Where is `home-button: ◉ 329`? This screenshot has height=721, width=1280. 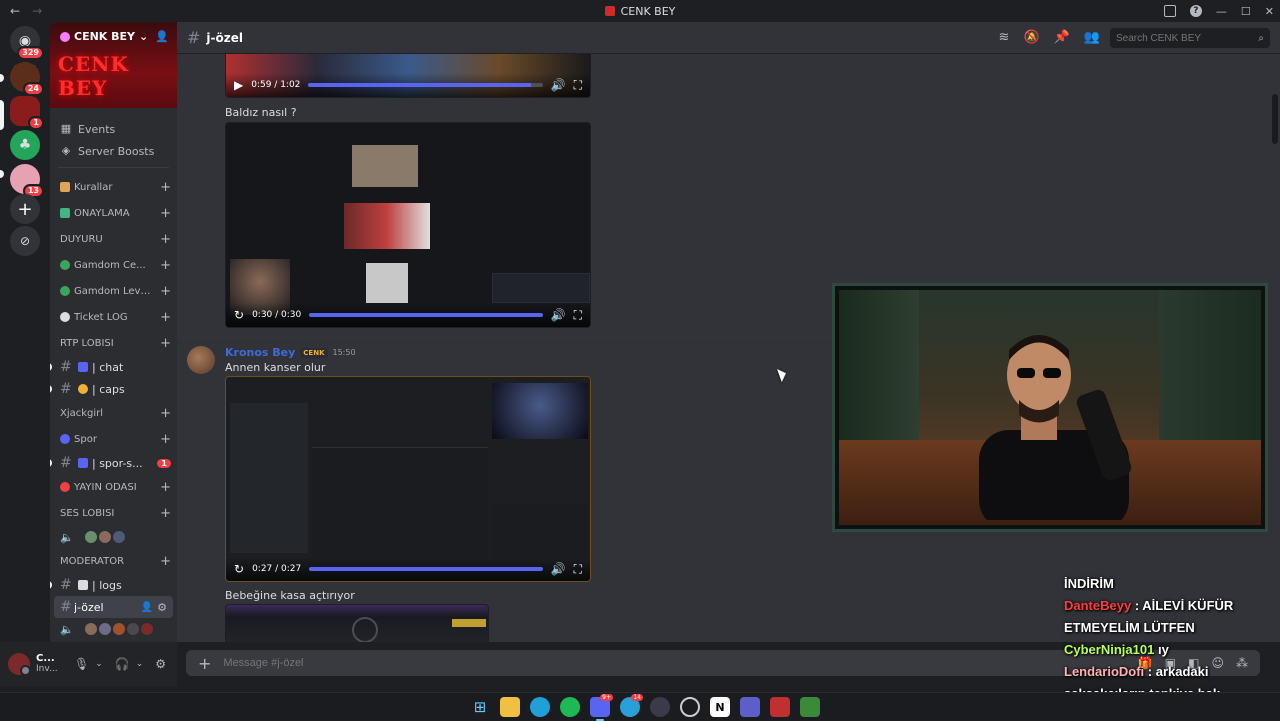 home-button: ◉ 329 is located at coordinates (27, 43).